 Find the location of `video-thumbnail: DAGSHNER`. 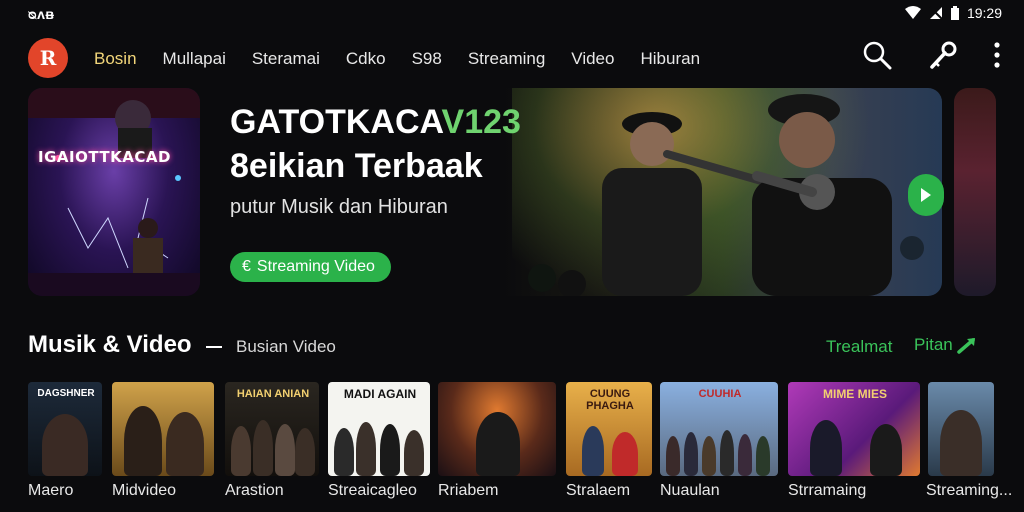

video-thumbnail: DAGSHNER is located at coordinates (65, 429).